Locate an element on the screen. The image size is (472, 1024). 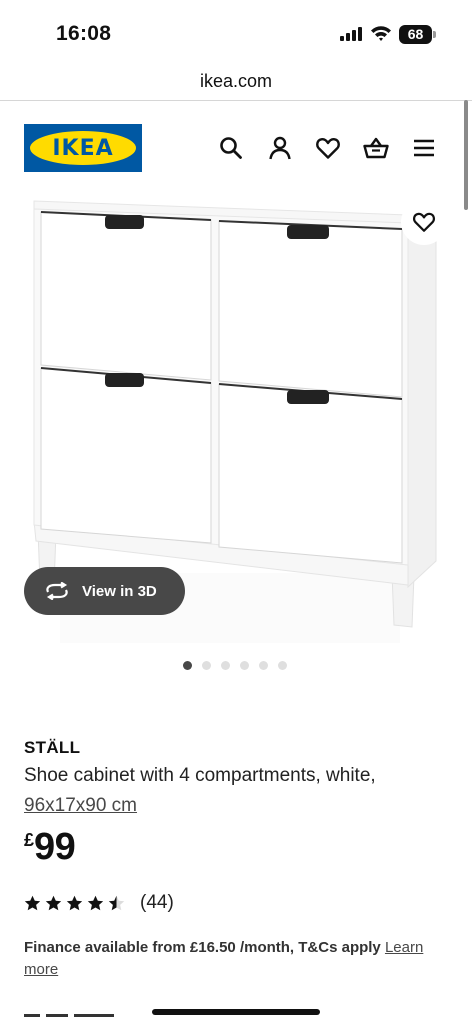
status-time: 16:08 is located at coordinates (84, 33).